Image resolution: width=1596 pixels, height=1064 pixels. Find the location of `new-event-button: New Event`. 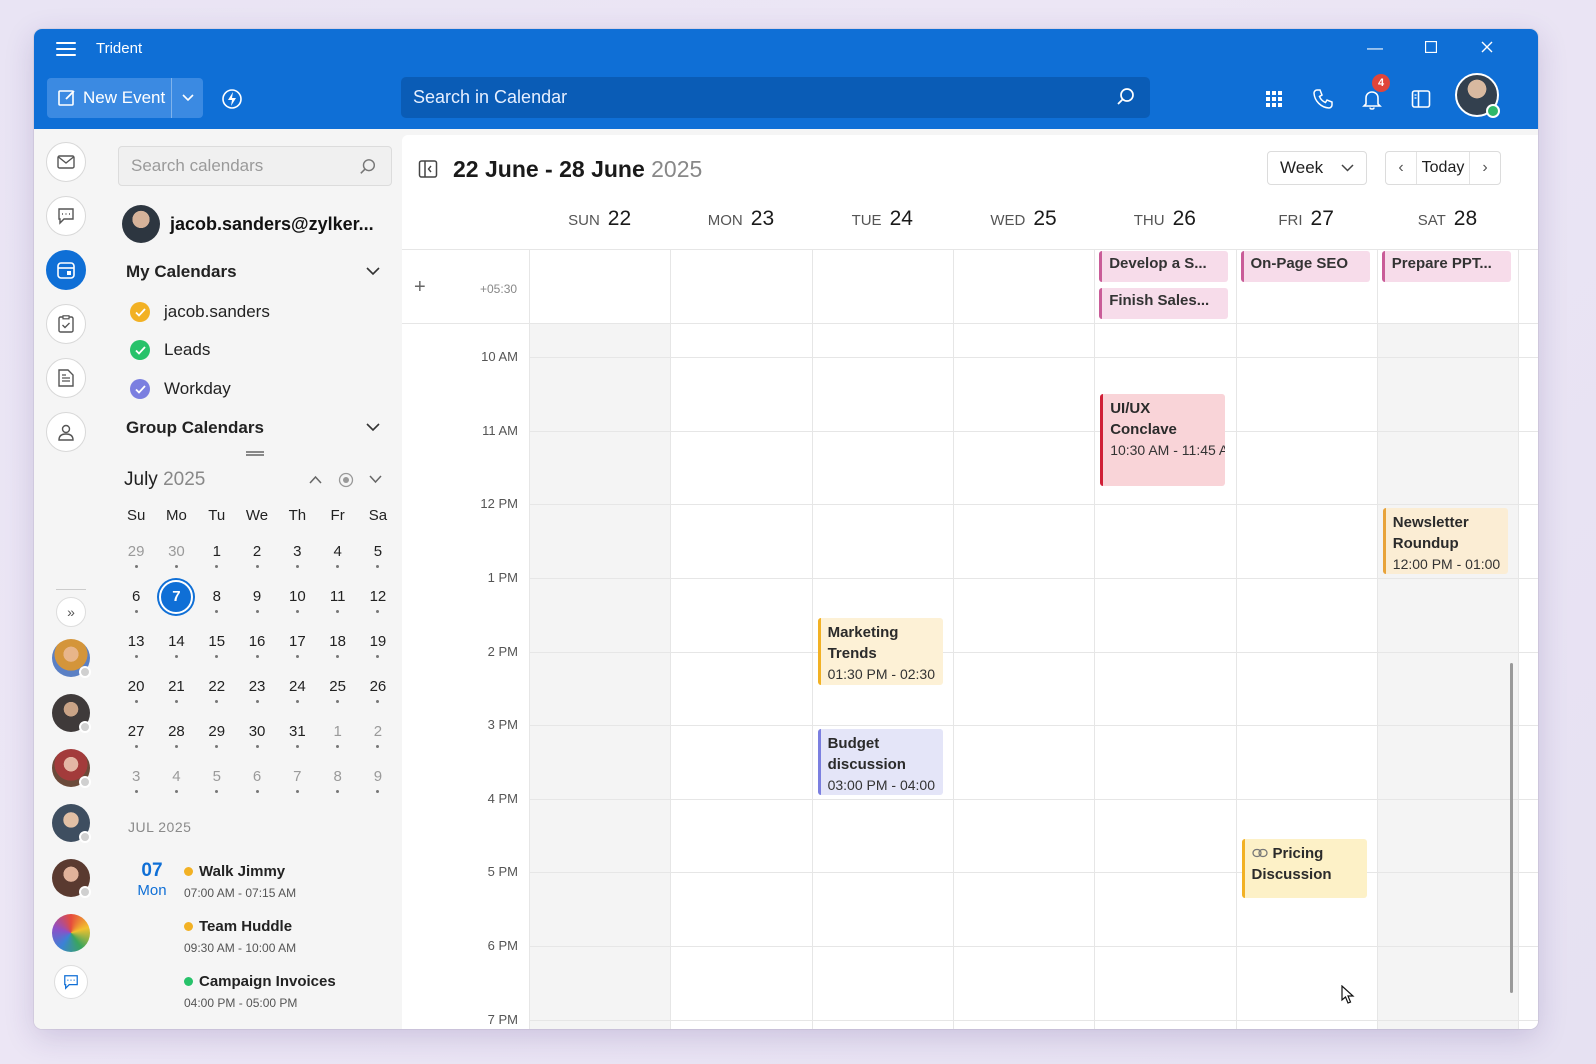

new-event-button: New Event is located at coordinates (125, 98).